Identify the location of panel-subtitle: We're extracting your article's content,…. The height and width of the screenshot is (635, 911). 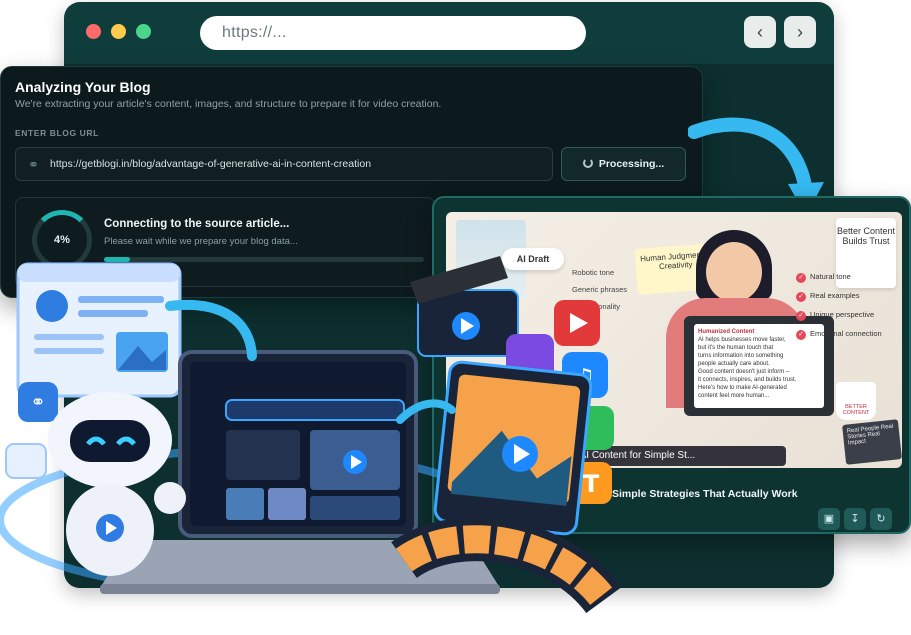
(228, 104).